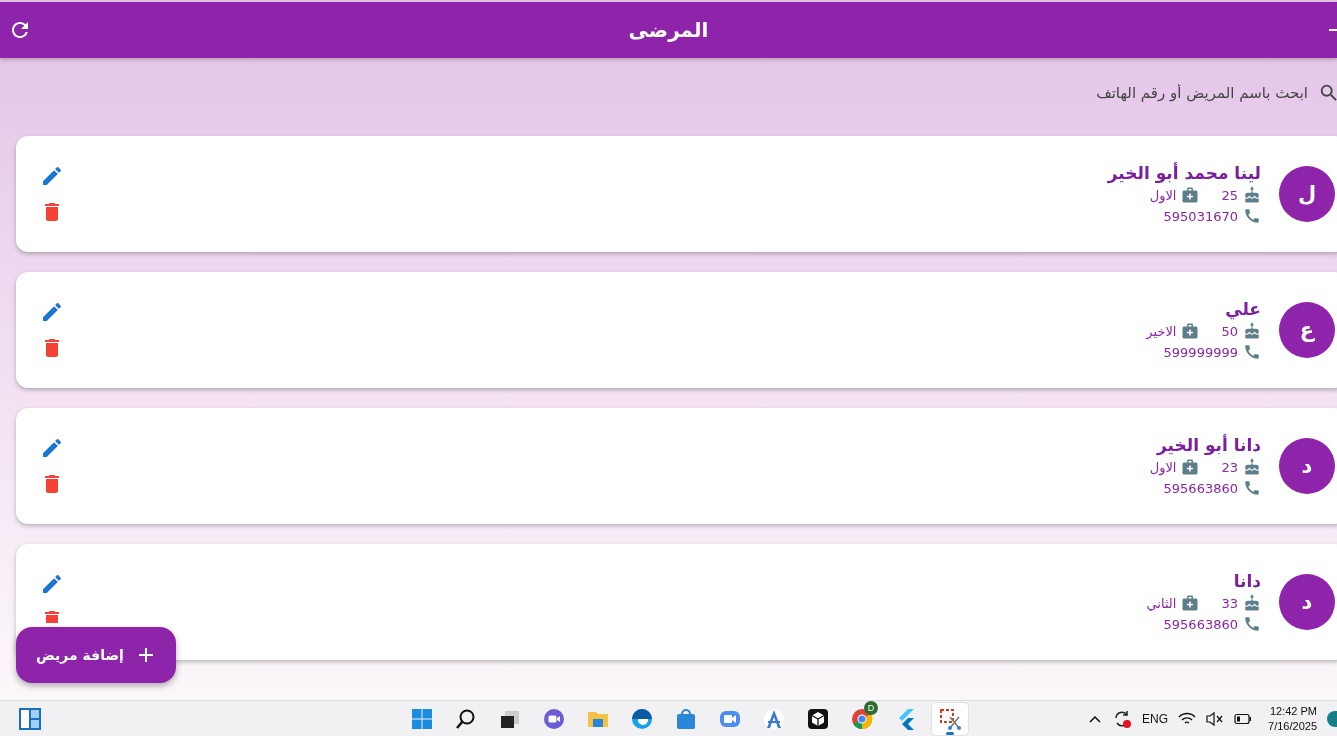 The height and width of the screenshot is (736, 1337). I want to click on patient-name: علي, so click(1243, 309).